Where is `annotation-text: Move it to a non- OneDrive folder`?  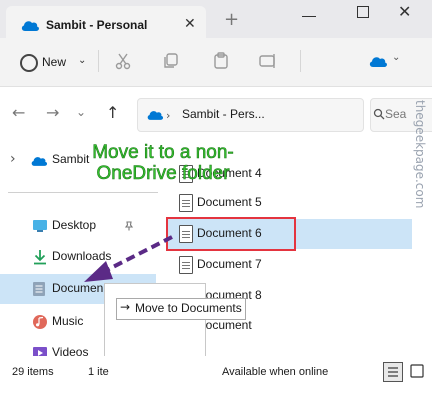
annotation-text: Move it to a non- OneDrive folder is located at coordinates (163, 163).